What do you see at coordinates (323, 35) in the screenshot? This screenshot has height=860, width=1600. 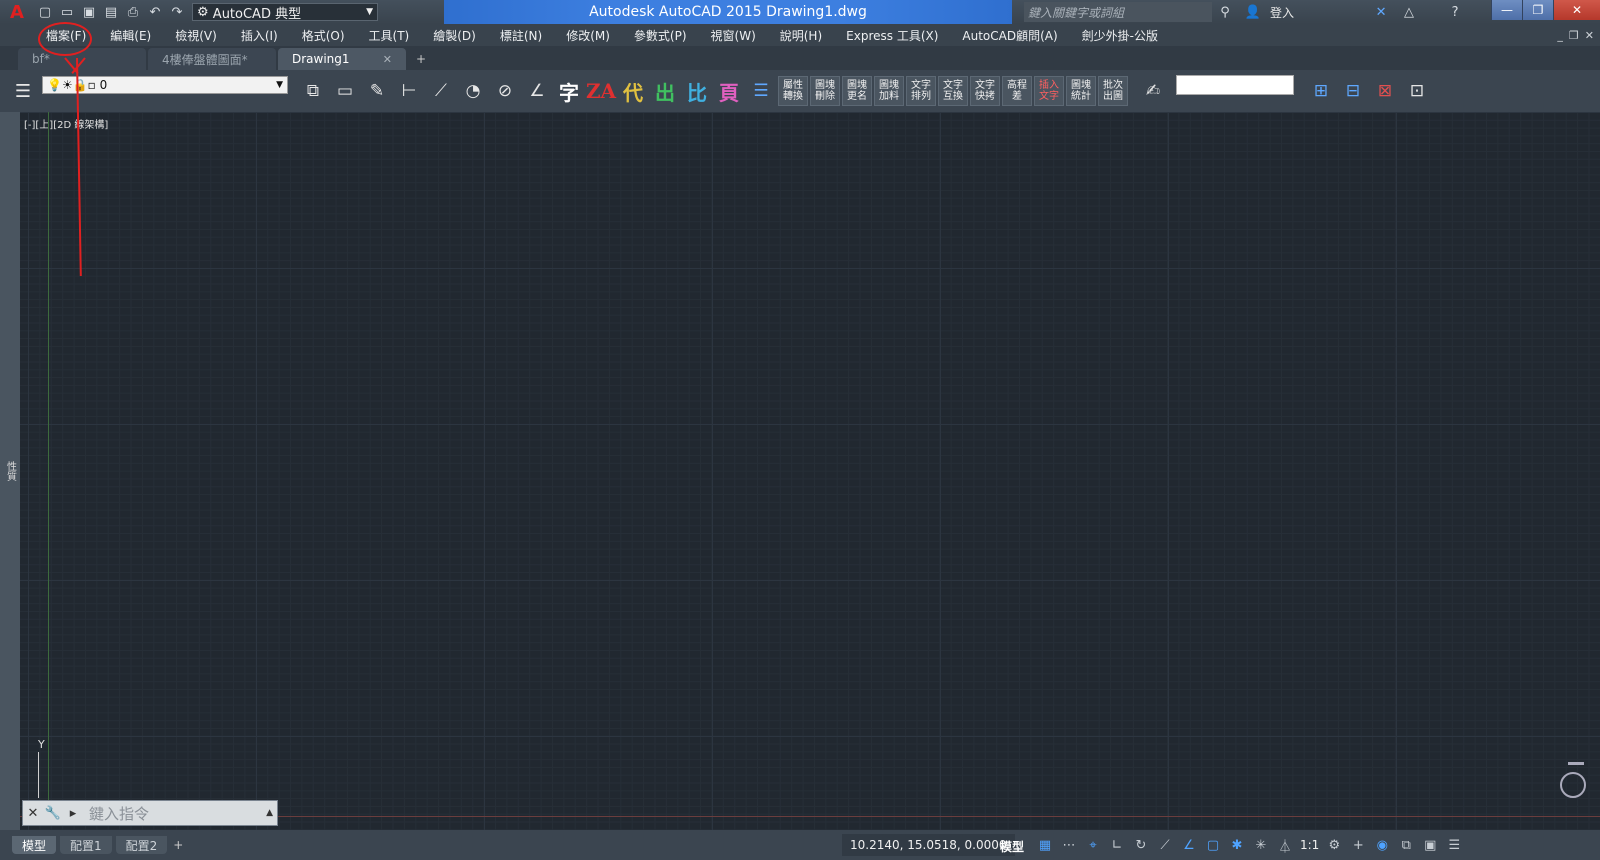 I see `menu-format: 格式(O)` at bounding box center [323, 35].